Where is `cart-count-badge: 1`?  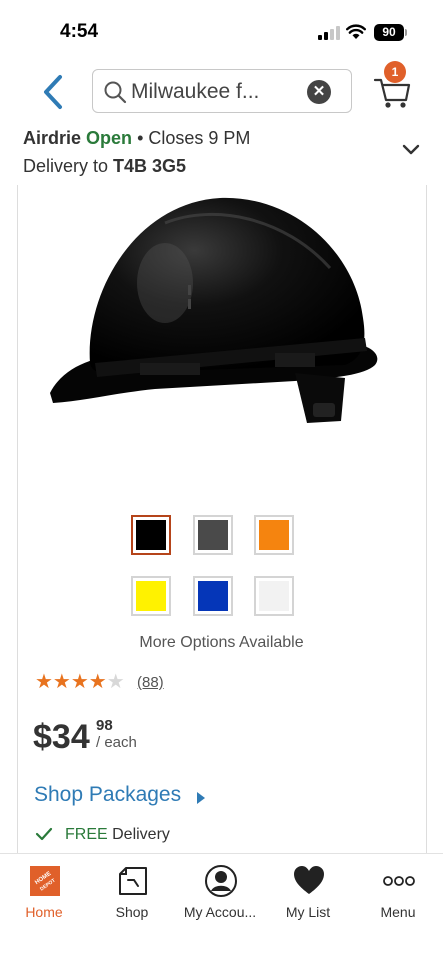
cart-count-badge: 1 is located at coordinates (395, 72).